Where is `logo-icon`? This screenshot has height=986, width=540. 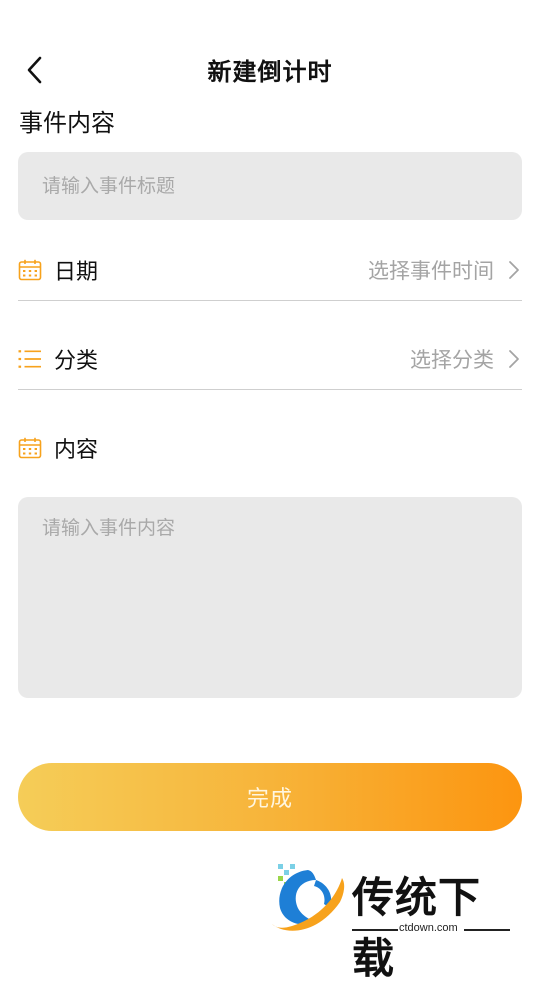 logo-icon is located at coordinates (308, 897).